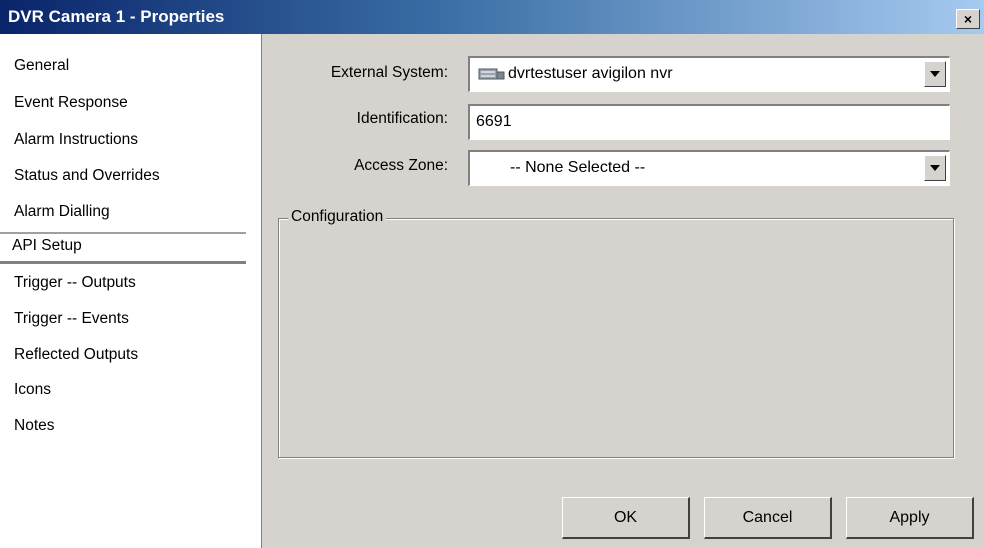  Describe the element at coordinates (910, 518) in the screenshot. I see `apply-button: Apply` at that location.